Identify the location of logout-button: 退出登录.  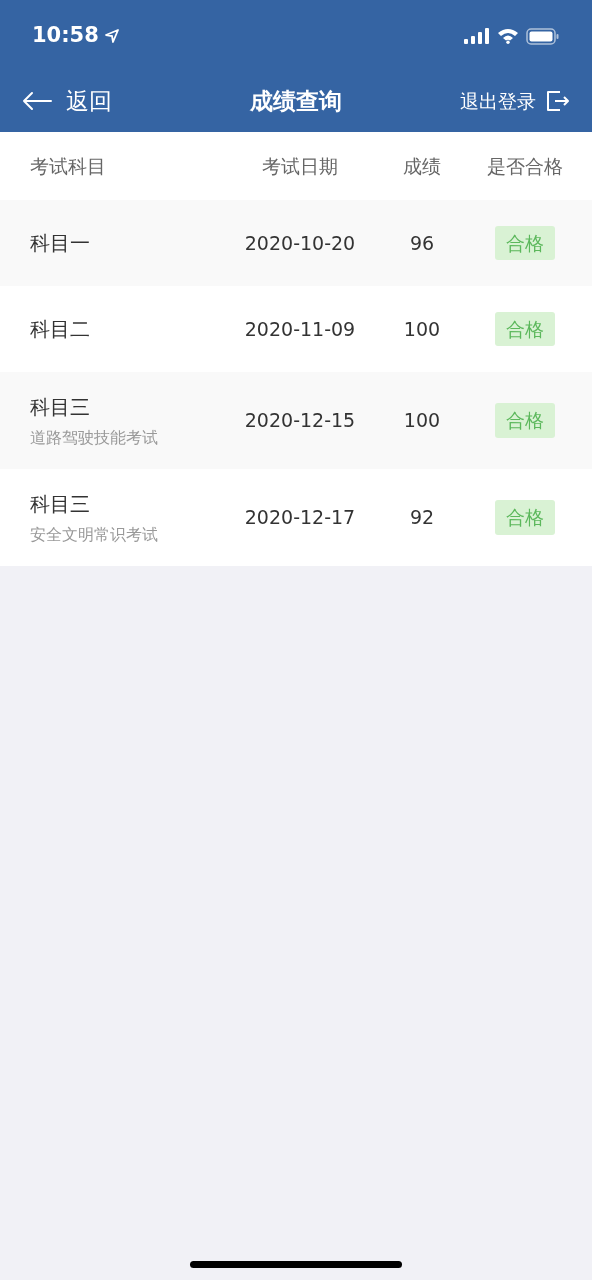
(515, 101).